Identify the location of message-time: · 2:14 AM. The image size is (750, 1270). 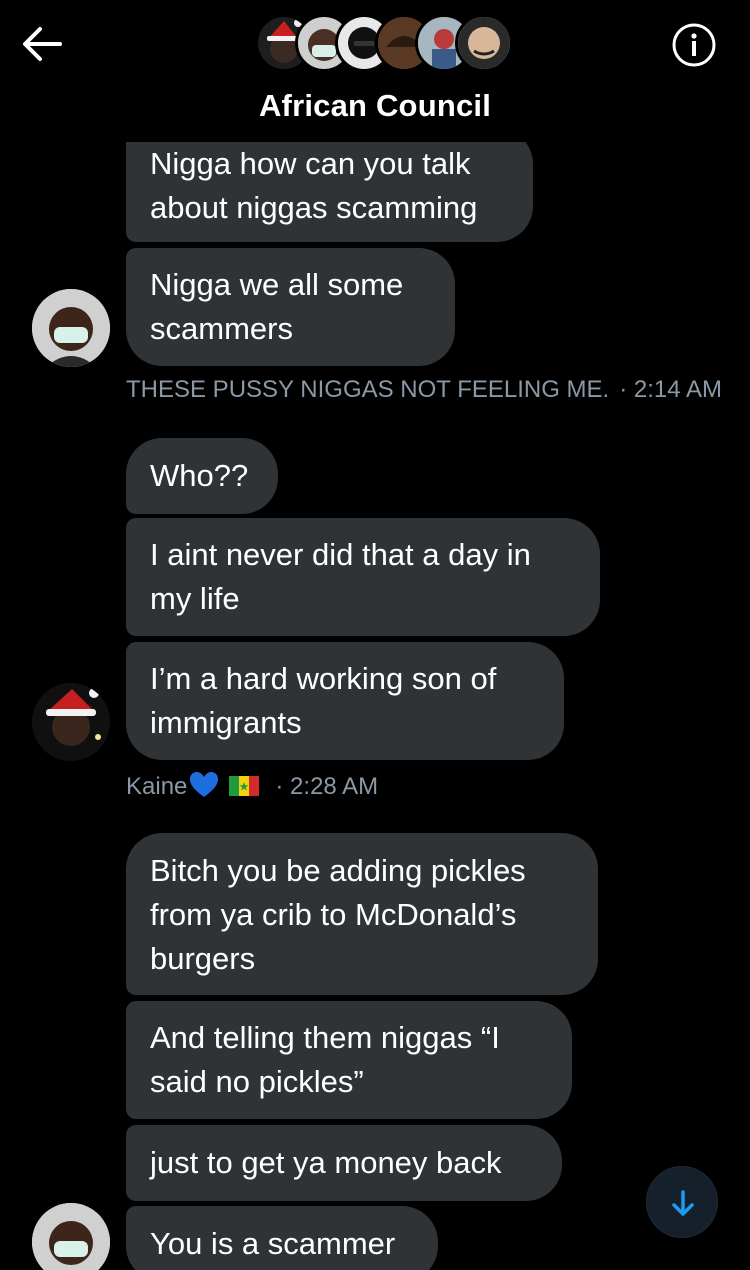
(670, 389).